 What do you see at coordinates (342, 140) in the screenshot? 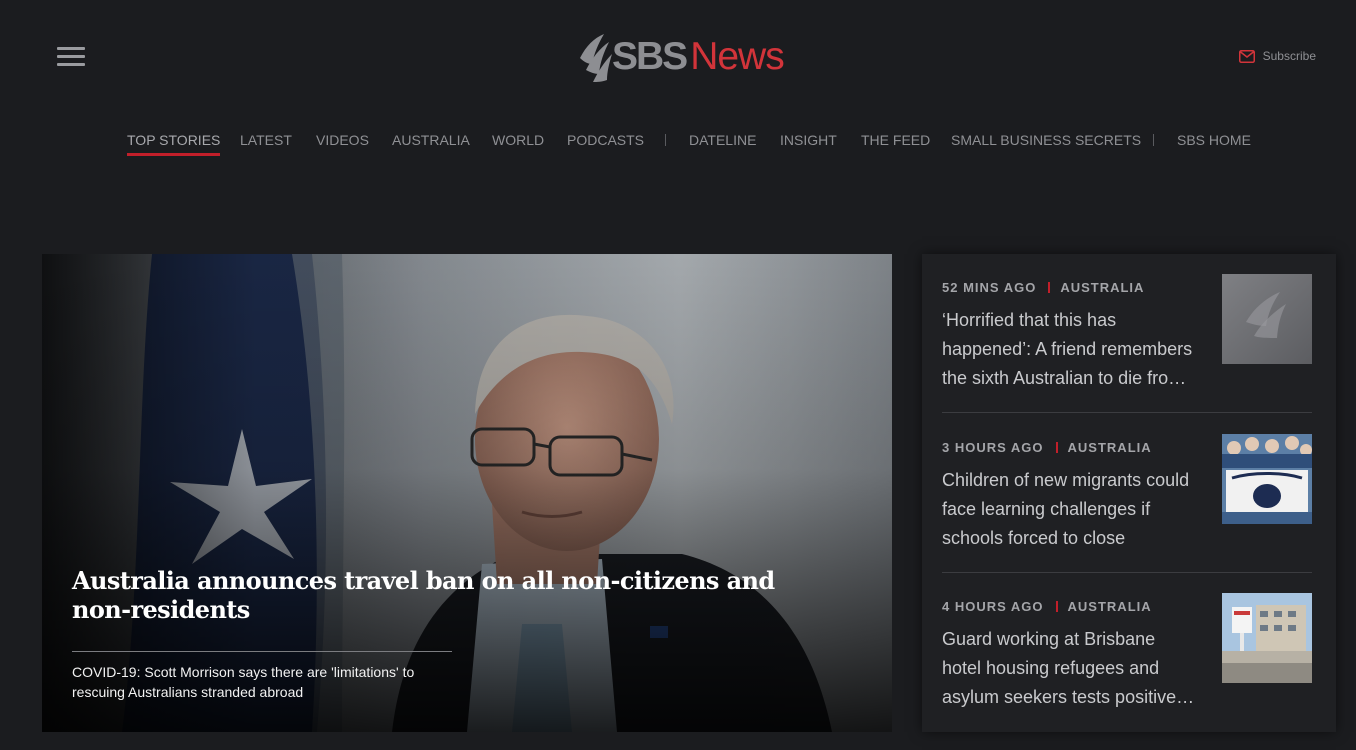
I see `nav-videos: VIDEOS` at bounding box center [342, 140].